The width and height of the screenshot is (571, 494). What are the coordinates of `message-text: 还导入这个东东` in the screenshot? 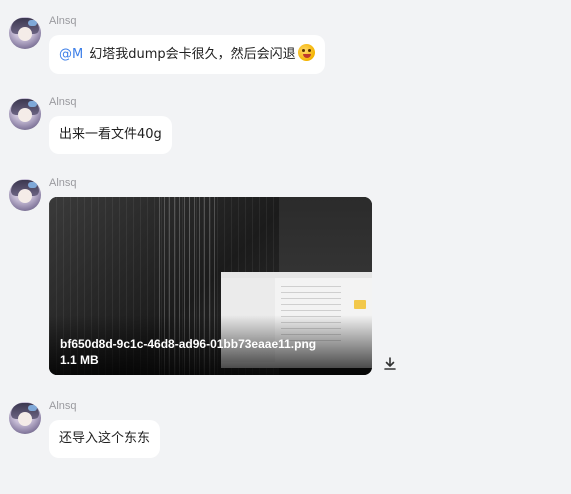 It's located at (105, 438).